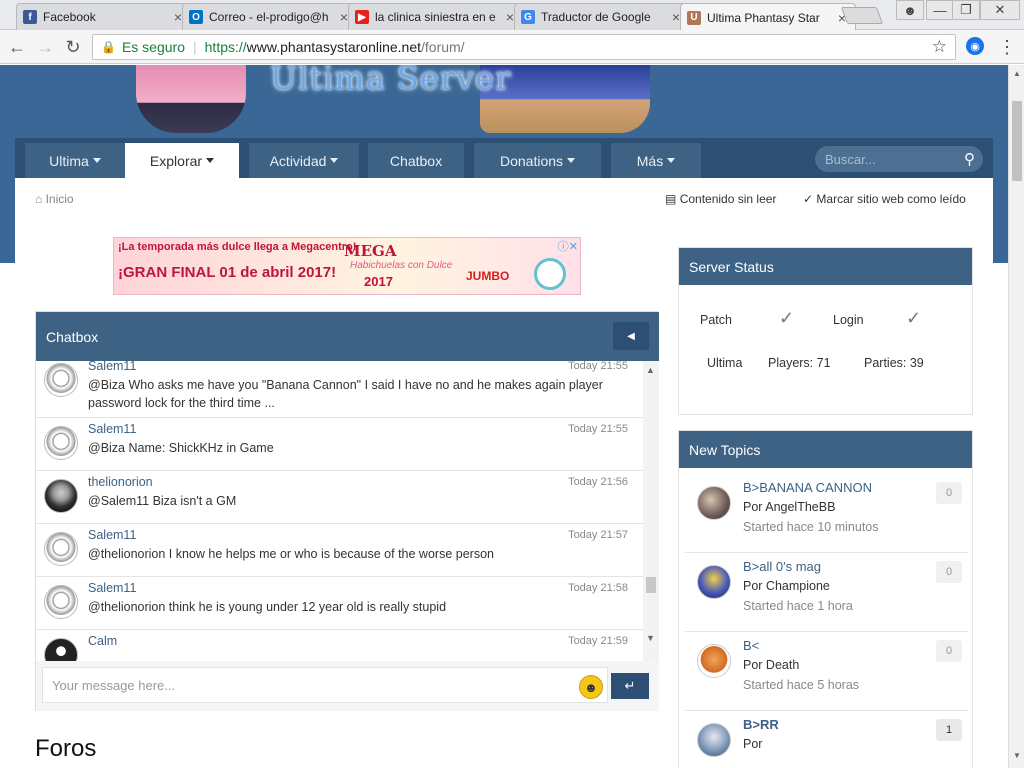 This screenshot has height=768, width=1024. I want to click on topic-item: B>RR Por 1, so click(826, 739).